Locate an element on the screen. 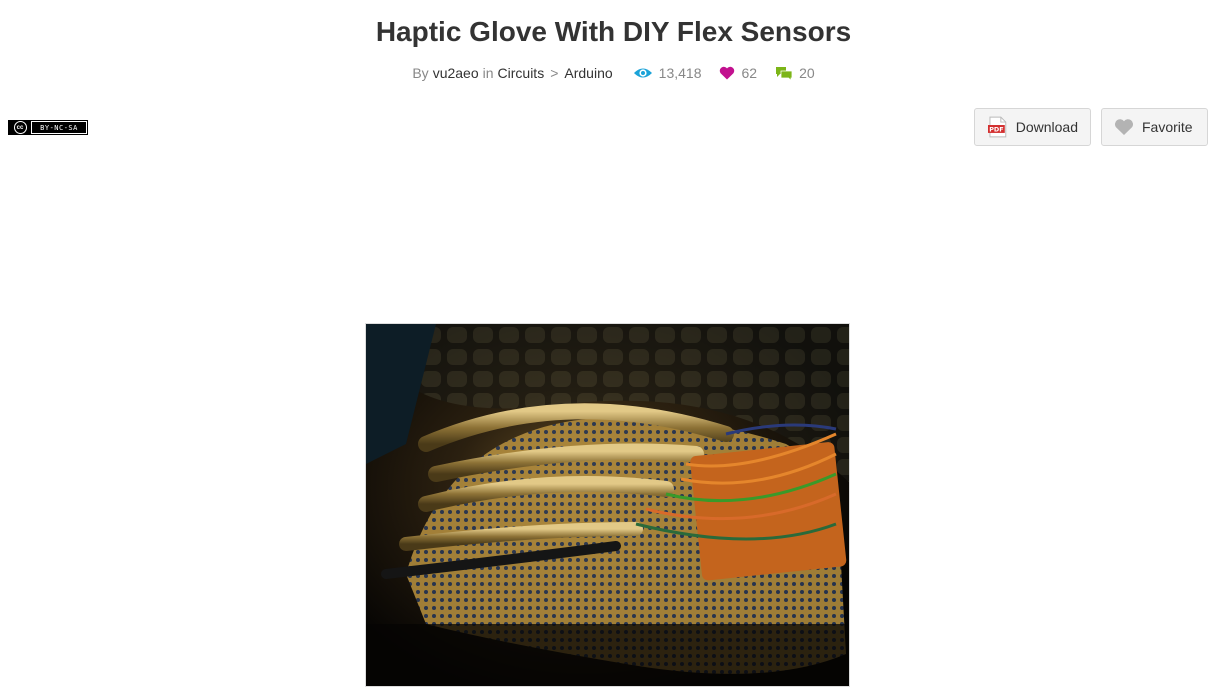 The image size is (1227, 700). pdf-icon: PDF is located at coordinates (997, 127).